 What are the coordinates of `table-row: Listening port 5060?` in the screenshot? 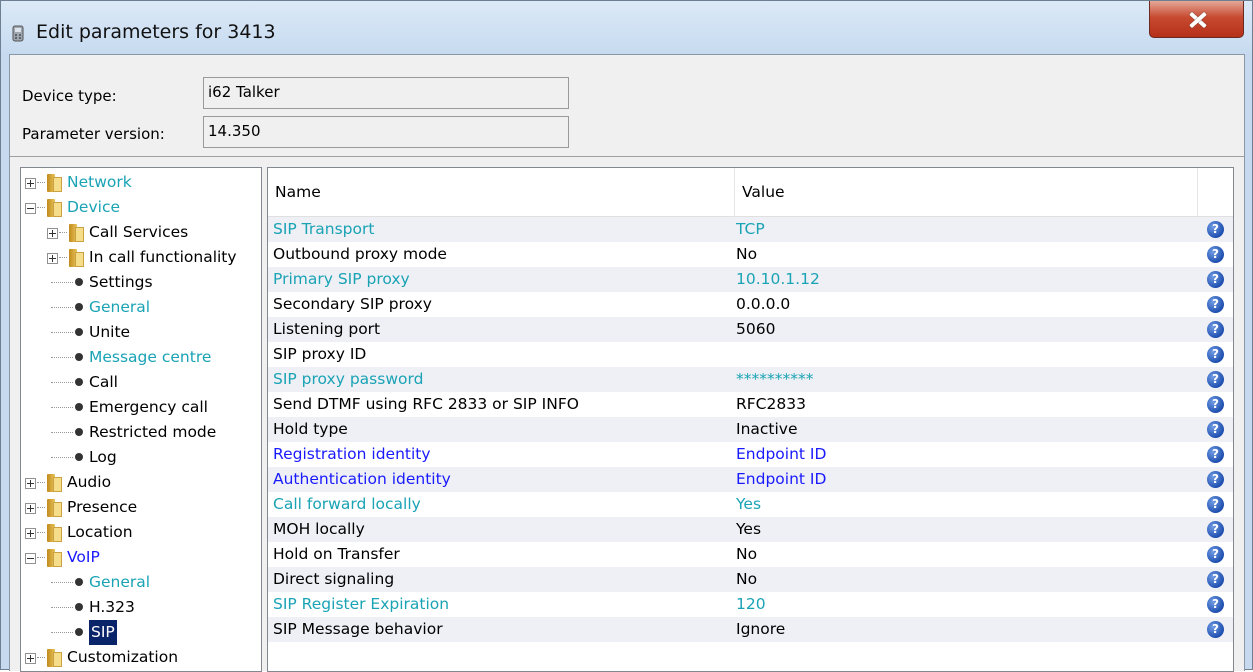 It's located at (750, 329).